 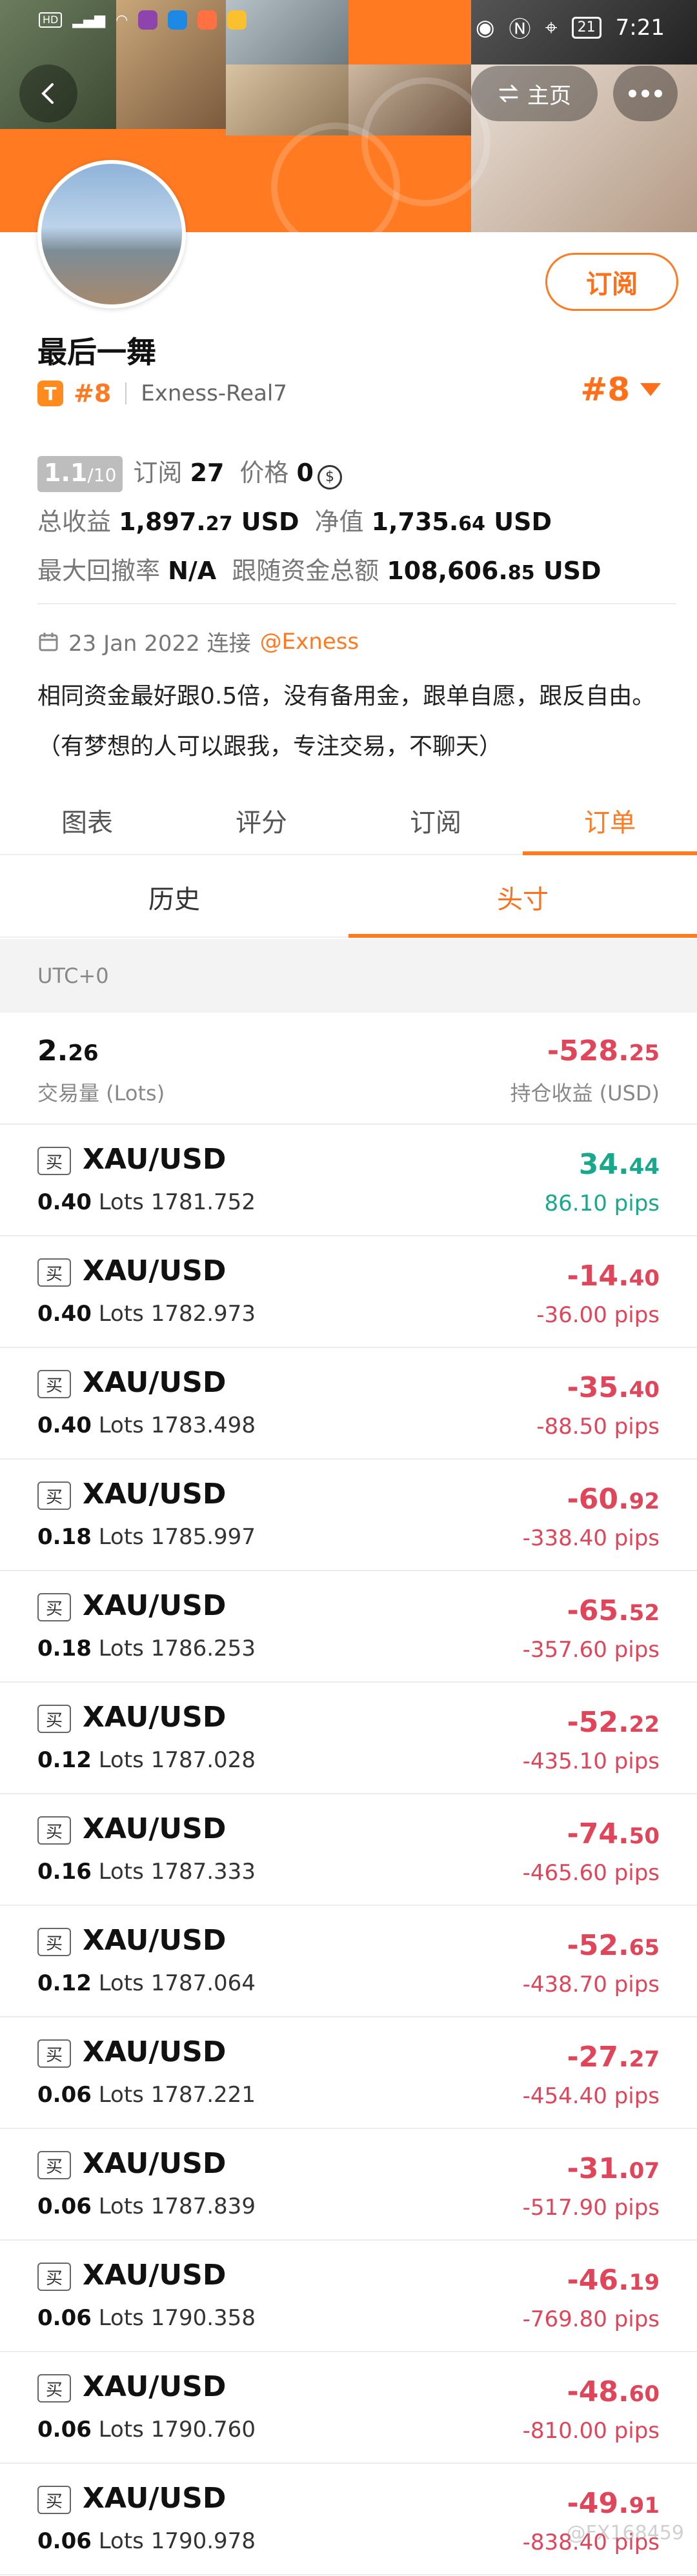 What do you see at coordinates (178, 20) in the screenshot?
I see `app-icon-blue` at bounding box center [178, 20].